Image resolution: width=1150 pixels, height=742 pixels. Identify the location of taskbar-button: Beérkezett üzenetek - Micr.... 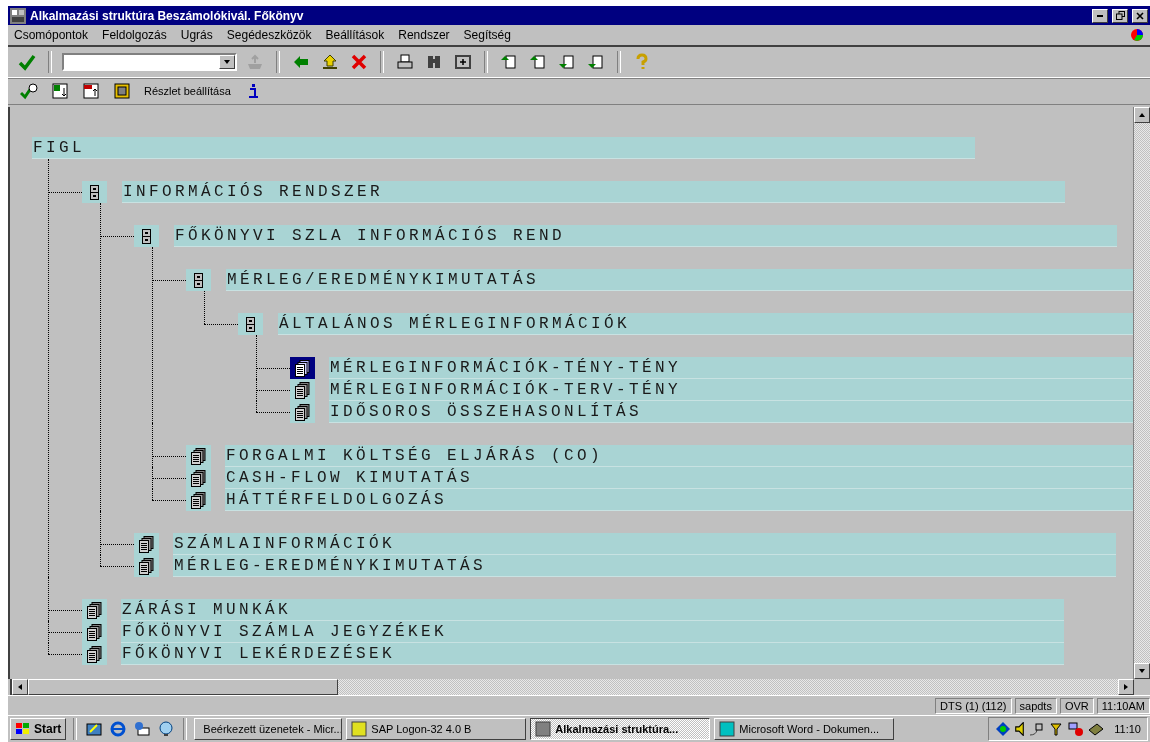
(268, 729).